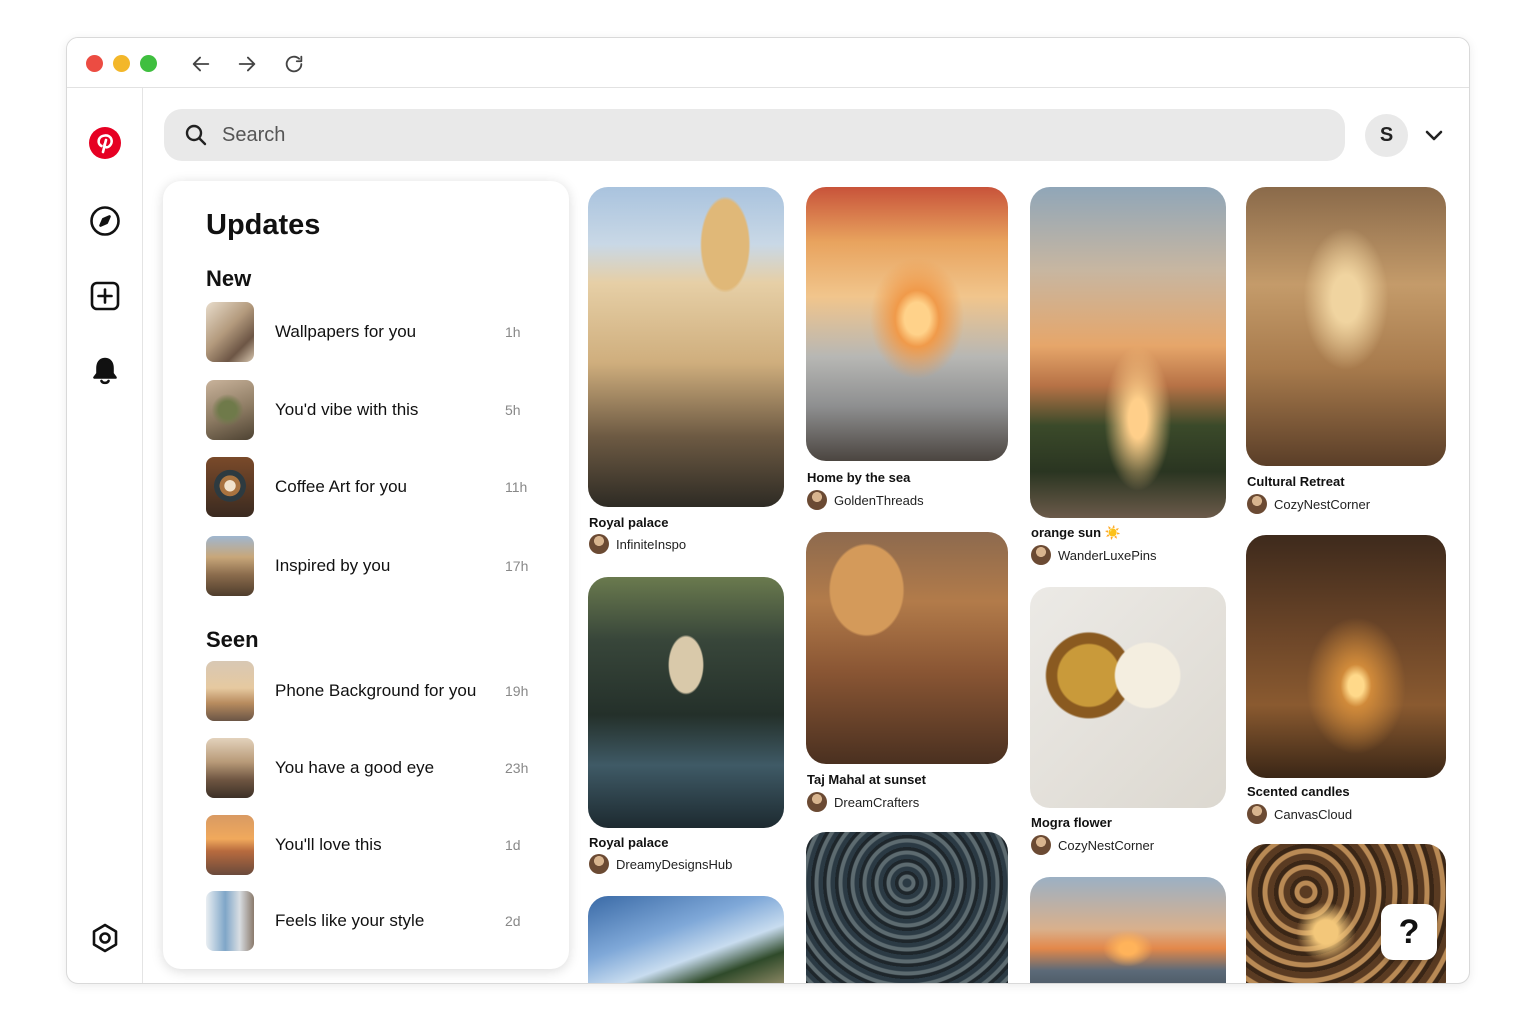  Describe the element at coordinates (865, 500) in the screenshot. I see `pin-author: GoldenThreads` at that location.